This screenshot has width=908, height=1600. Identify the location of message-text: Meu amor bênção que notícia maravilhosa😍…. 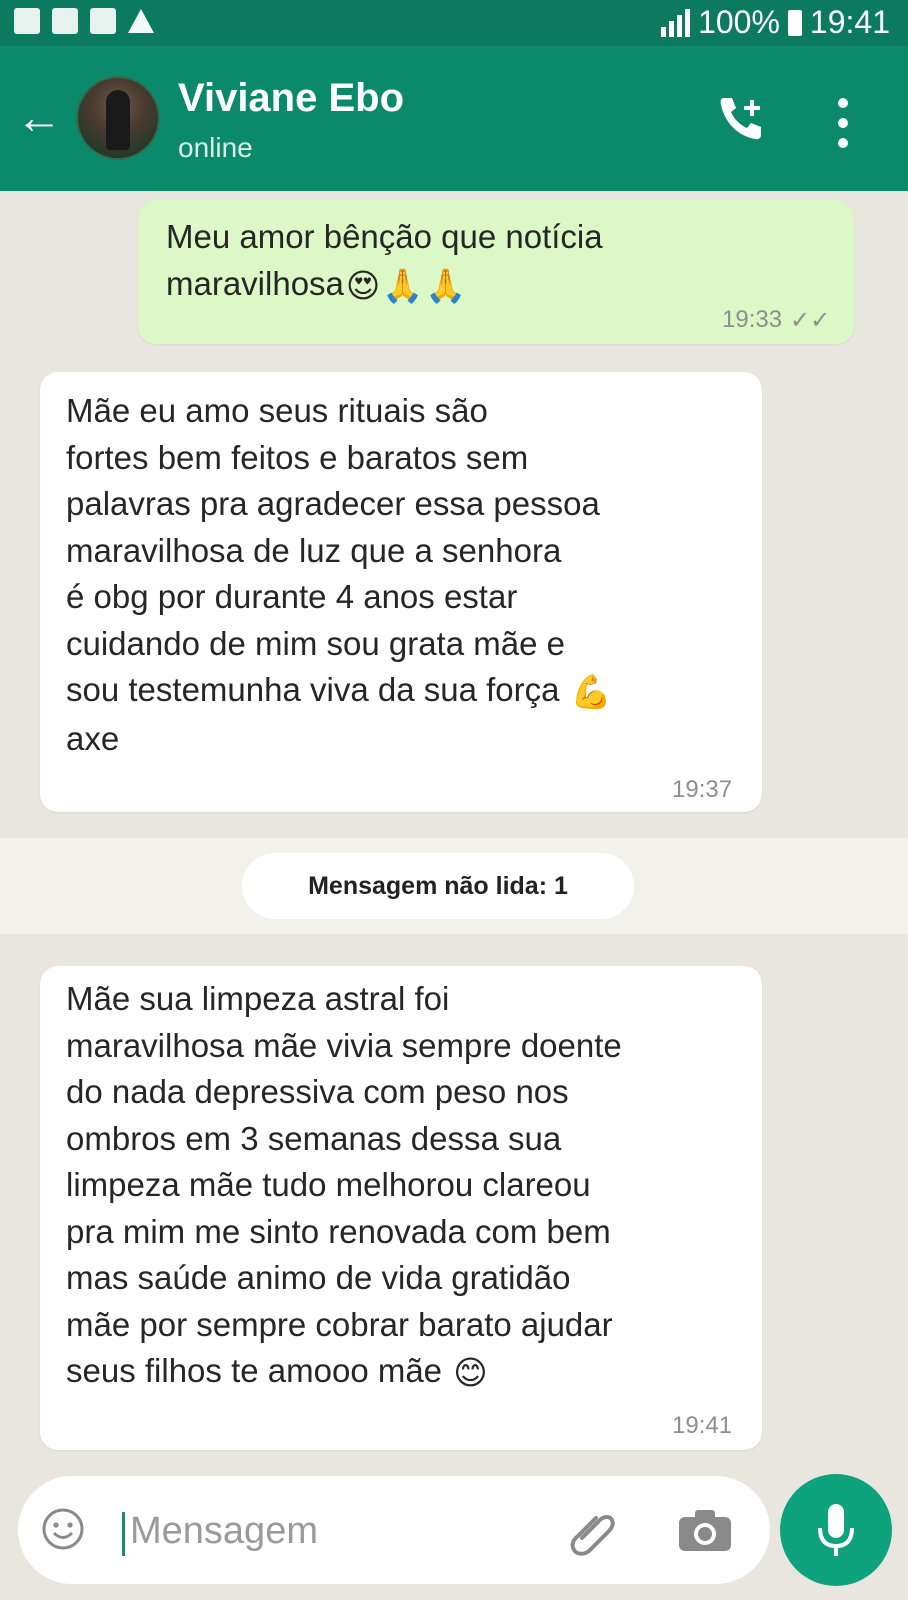
(384, 261).